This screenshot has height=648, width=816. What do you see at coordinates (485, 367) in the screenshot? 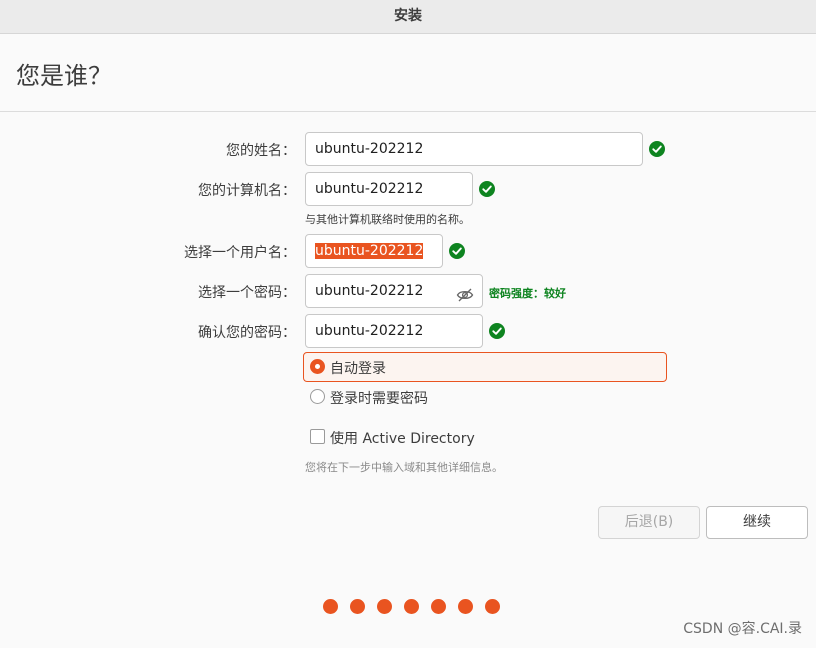
I see `radio-auto-login: 自动登录` at bounding box center [485, 367].